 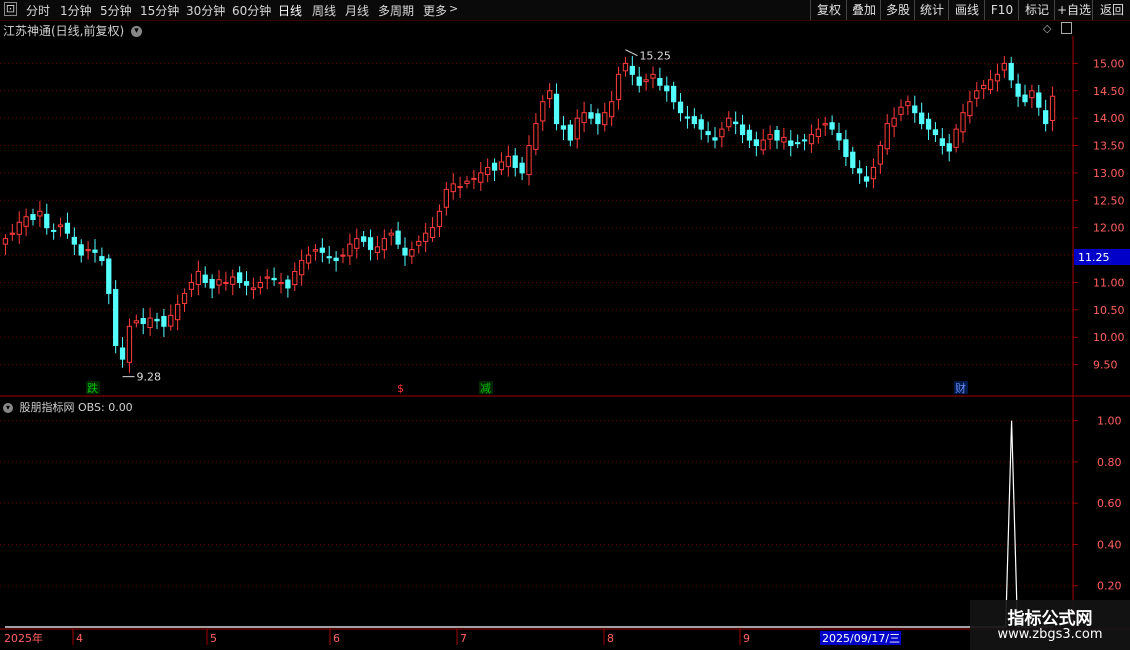 What do you see at coordinates (1001, 10) in the screenshot?
I see `f10-button: F10` at bounding box center [1001, 10].